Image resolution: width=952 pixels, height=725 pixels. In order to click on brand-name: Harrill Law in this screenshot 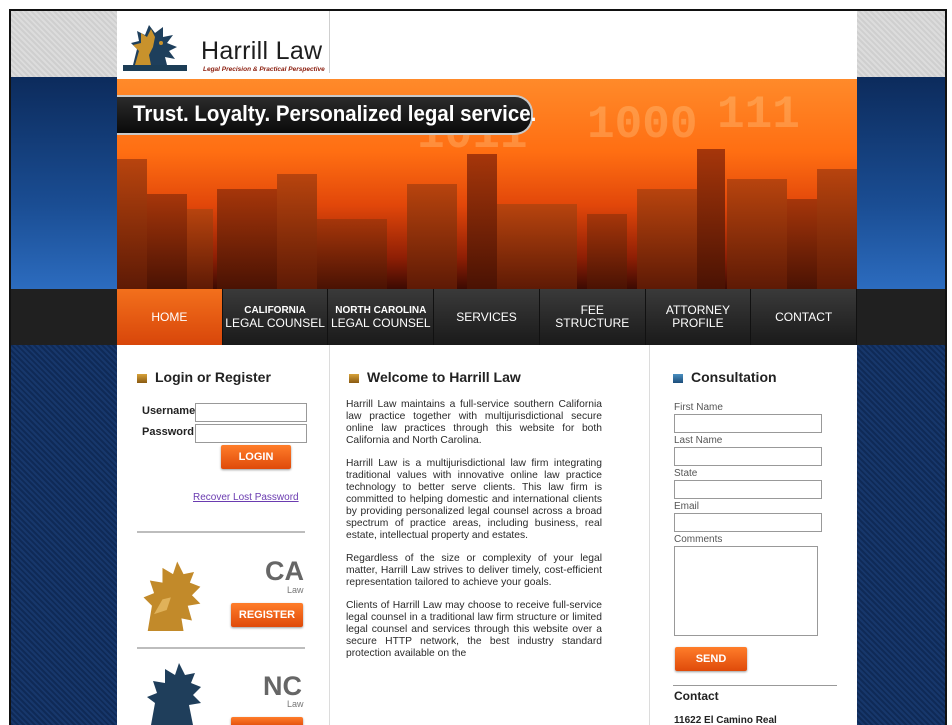, I will do `click(261, 51)`.